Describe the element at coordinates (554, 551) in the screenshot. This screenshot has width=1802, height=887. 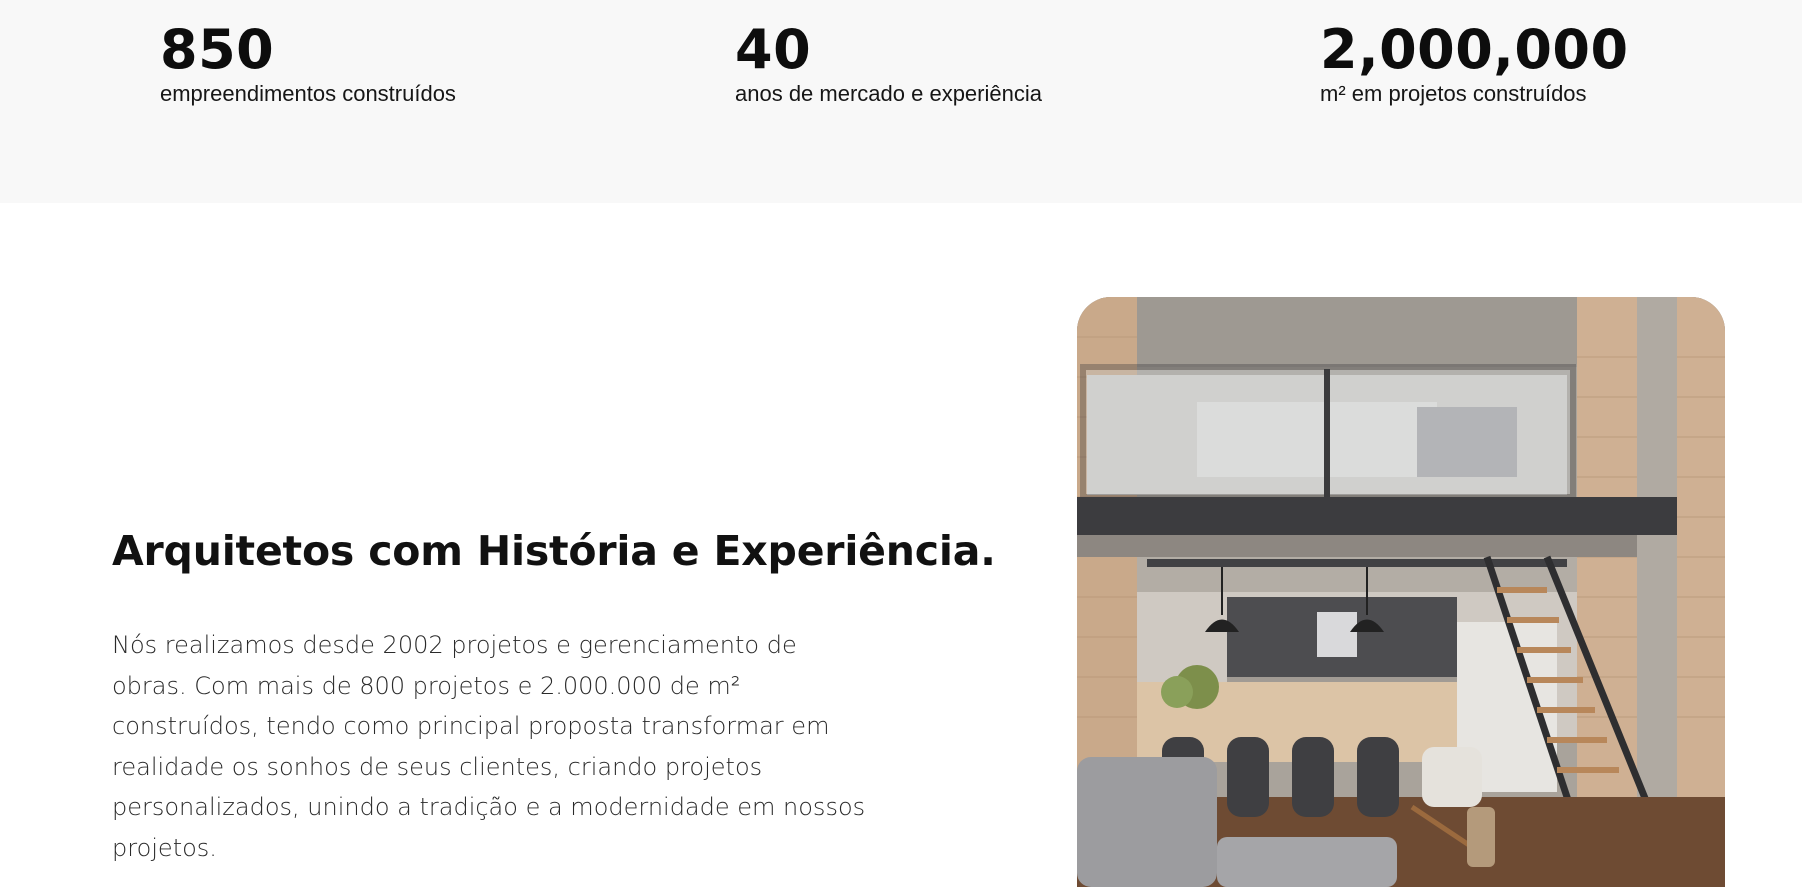
I see `about-title: Arquitetos com História e Experiência.` at that location.